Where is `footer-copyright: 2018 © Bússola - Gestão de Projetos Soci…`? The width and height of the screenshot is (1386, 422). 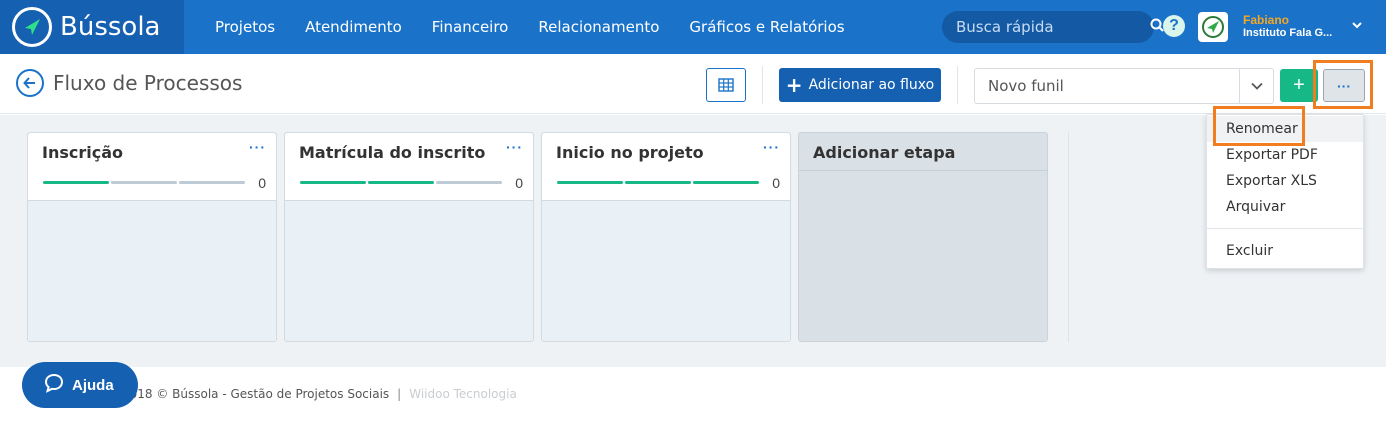 footer-copyright: 2018 © Bússola - Gestão de Projetos Soci… is located at coordinates (256, 394).